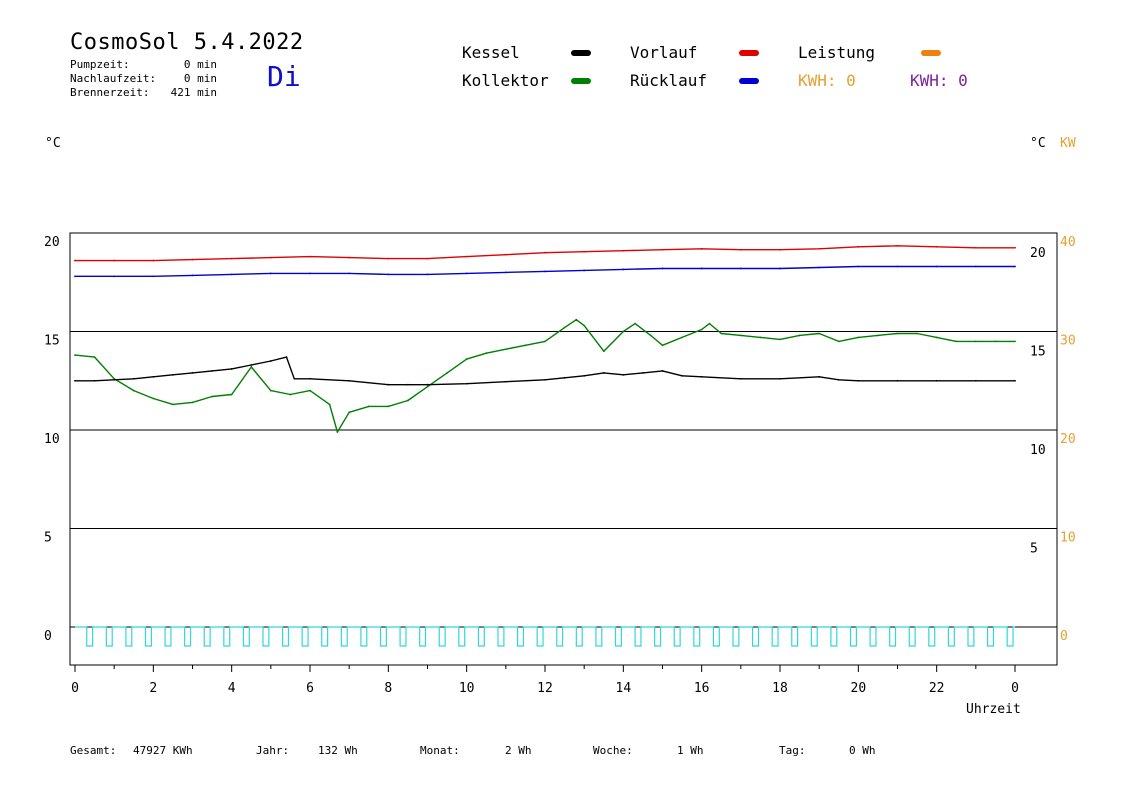 The width and height of the screenshot is (1148, 812). Describe the element at coordinates (310, 688) in the screenshot. I see `x-tick-label-3: 6` at that location.